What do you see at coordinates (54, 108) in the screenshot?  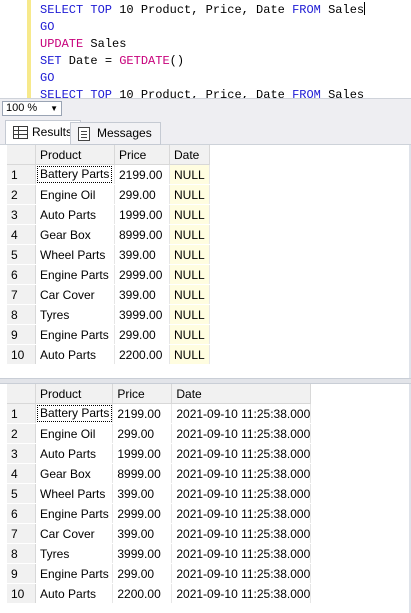 I see `chevron-down-icon: ▼` at bounding box center [54, 108].